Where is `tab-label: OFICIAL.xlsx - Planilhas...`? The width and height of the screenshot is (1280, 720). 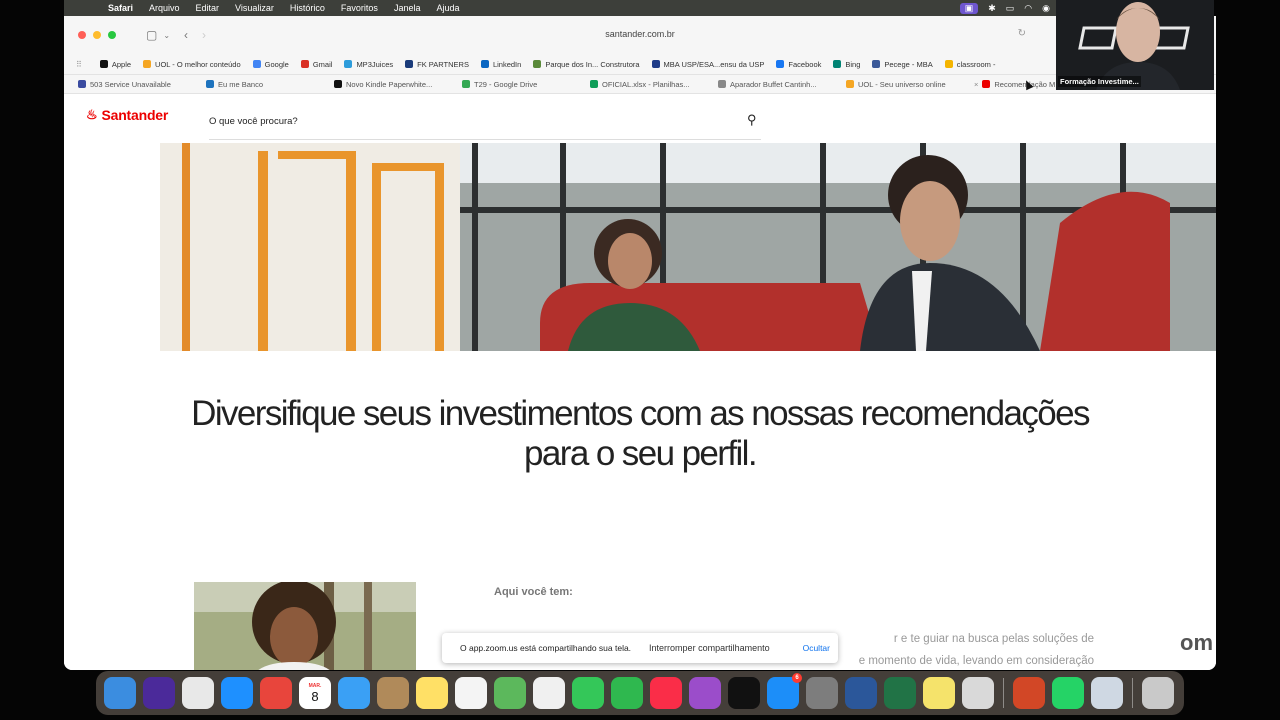
tab-label: OFICIAL.xlsx - Planilhas... is located at coordinates (646, 84).